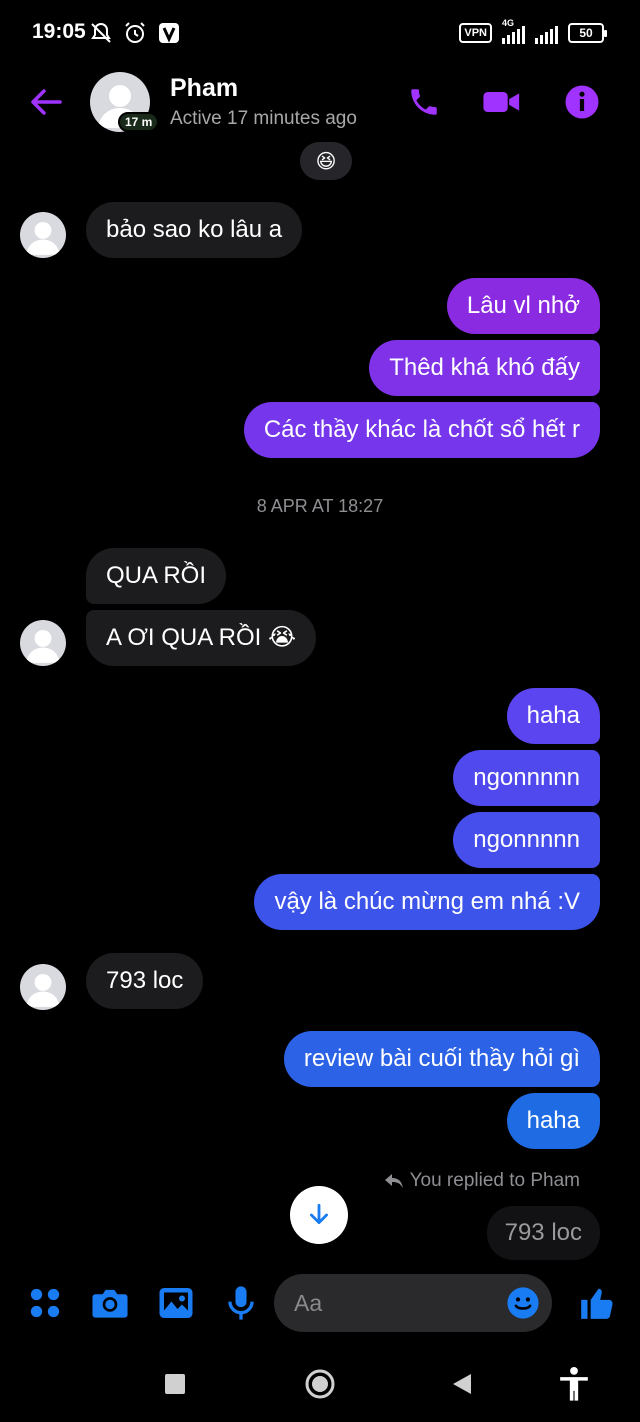 The width and height of the screenshot is (640, 1422). Describe the element at coordinates (204, 88) in the screenshot. I see `contact-name: Pham` at that location.